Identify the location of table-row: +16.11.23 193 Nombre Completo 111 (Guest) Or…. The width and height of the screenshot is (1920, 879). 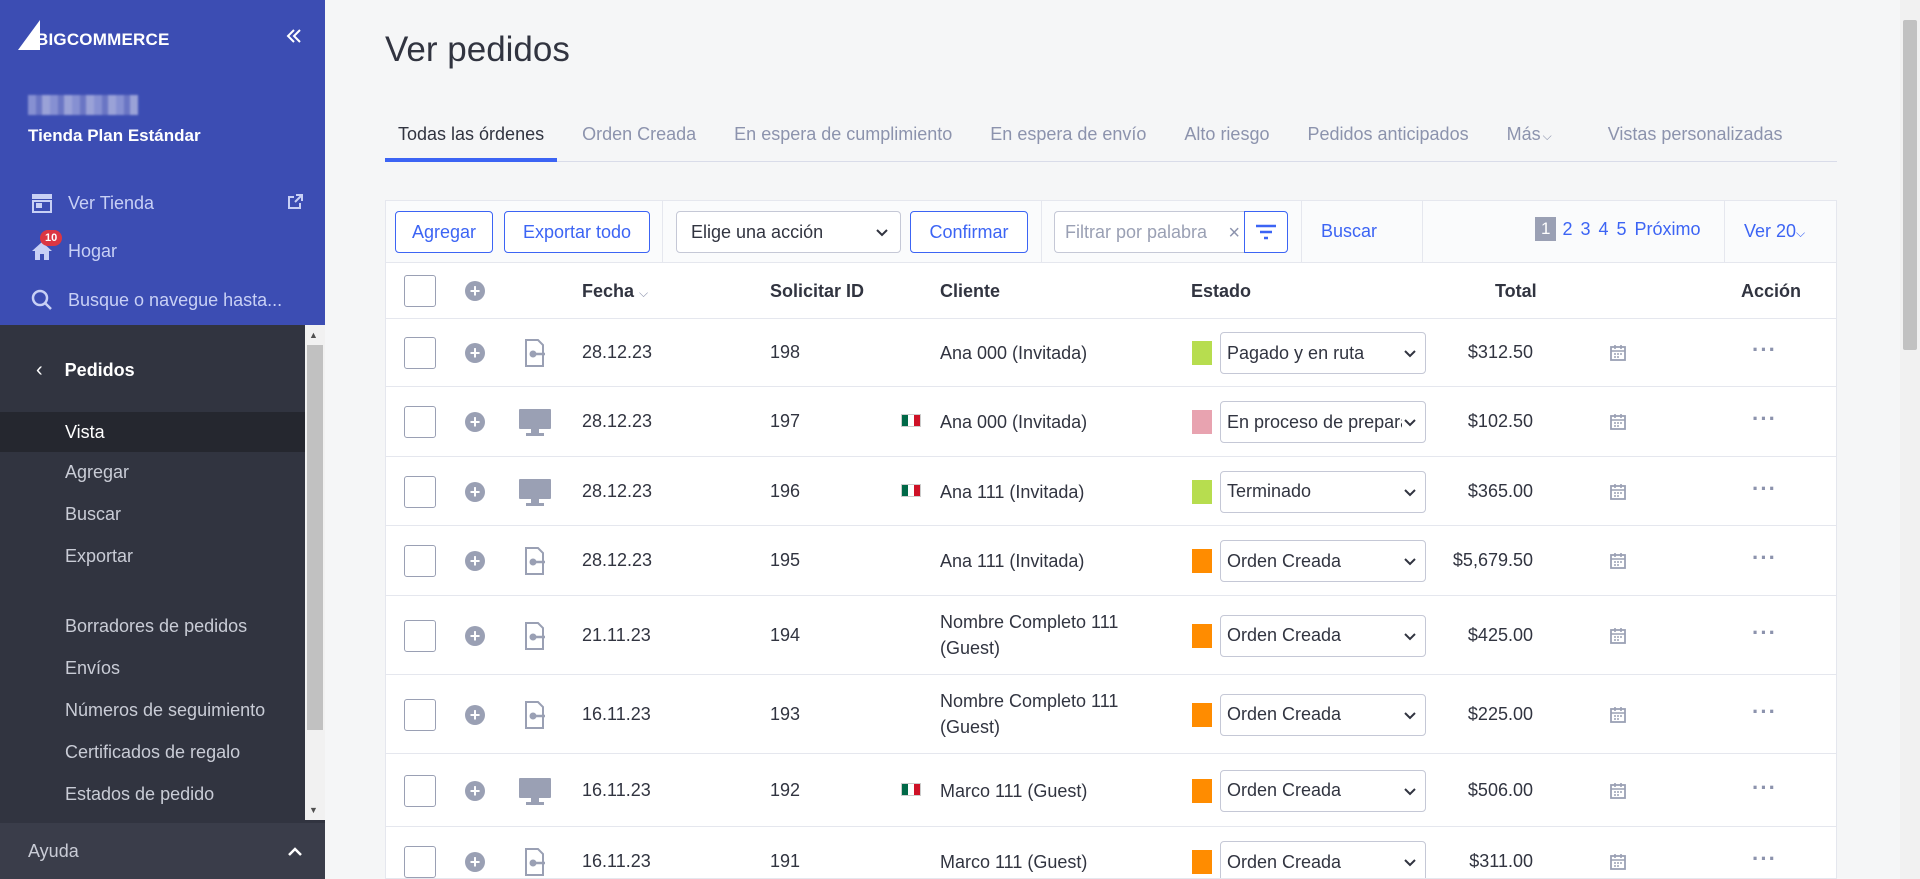
(1111, 714).